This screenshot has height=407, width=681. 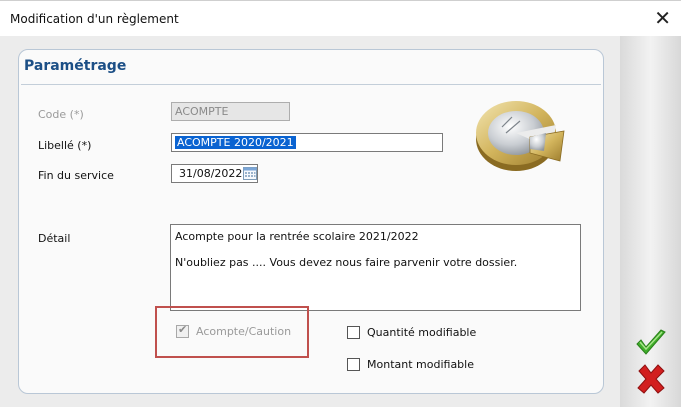 What do you see at coordinates (202, 111) in the screenshot?
I see `code-value: ACOMPTE` at bounding box center [202, 111].